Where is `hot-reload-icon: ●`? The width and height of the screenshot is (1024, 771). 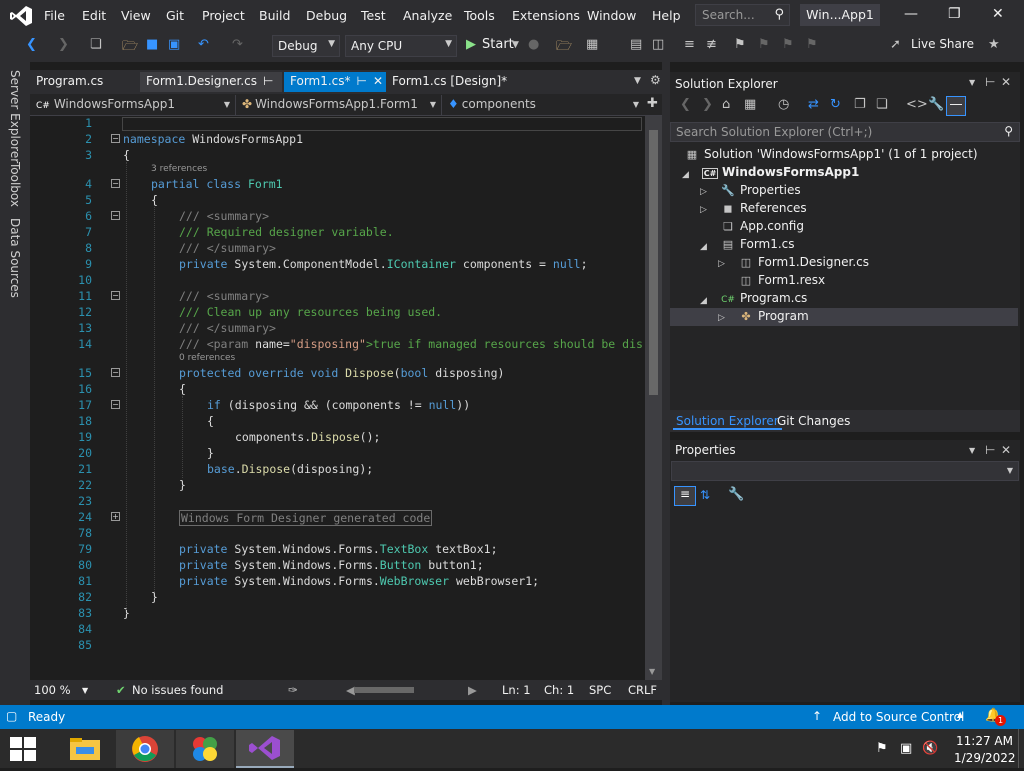
hot-reload-icon: ● is located at coordinates (533, 44).